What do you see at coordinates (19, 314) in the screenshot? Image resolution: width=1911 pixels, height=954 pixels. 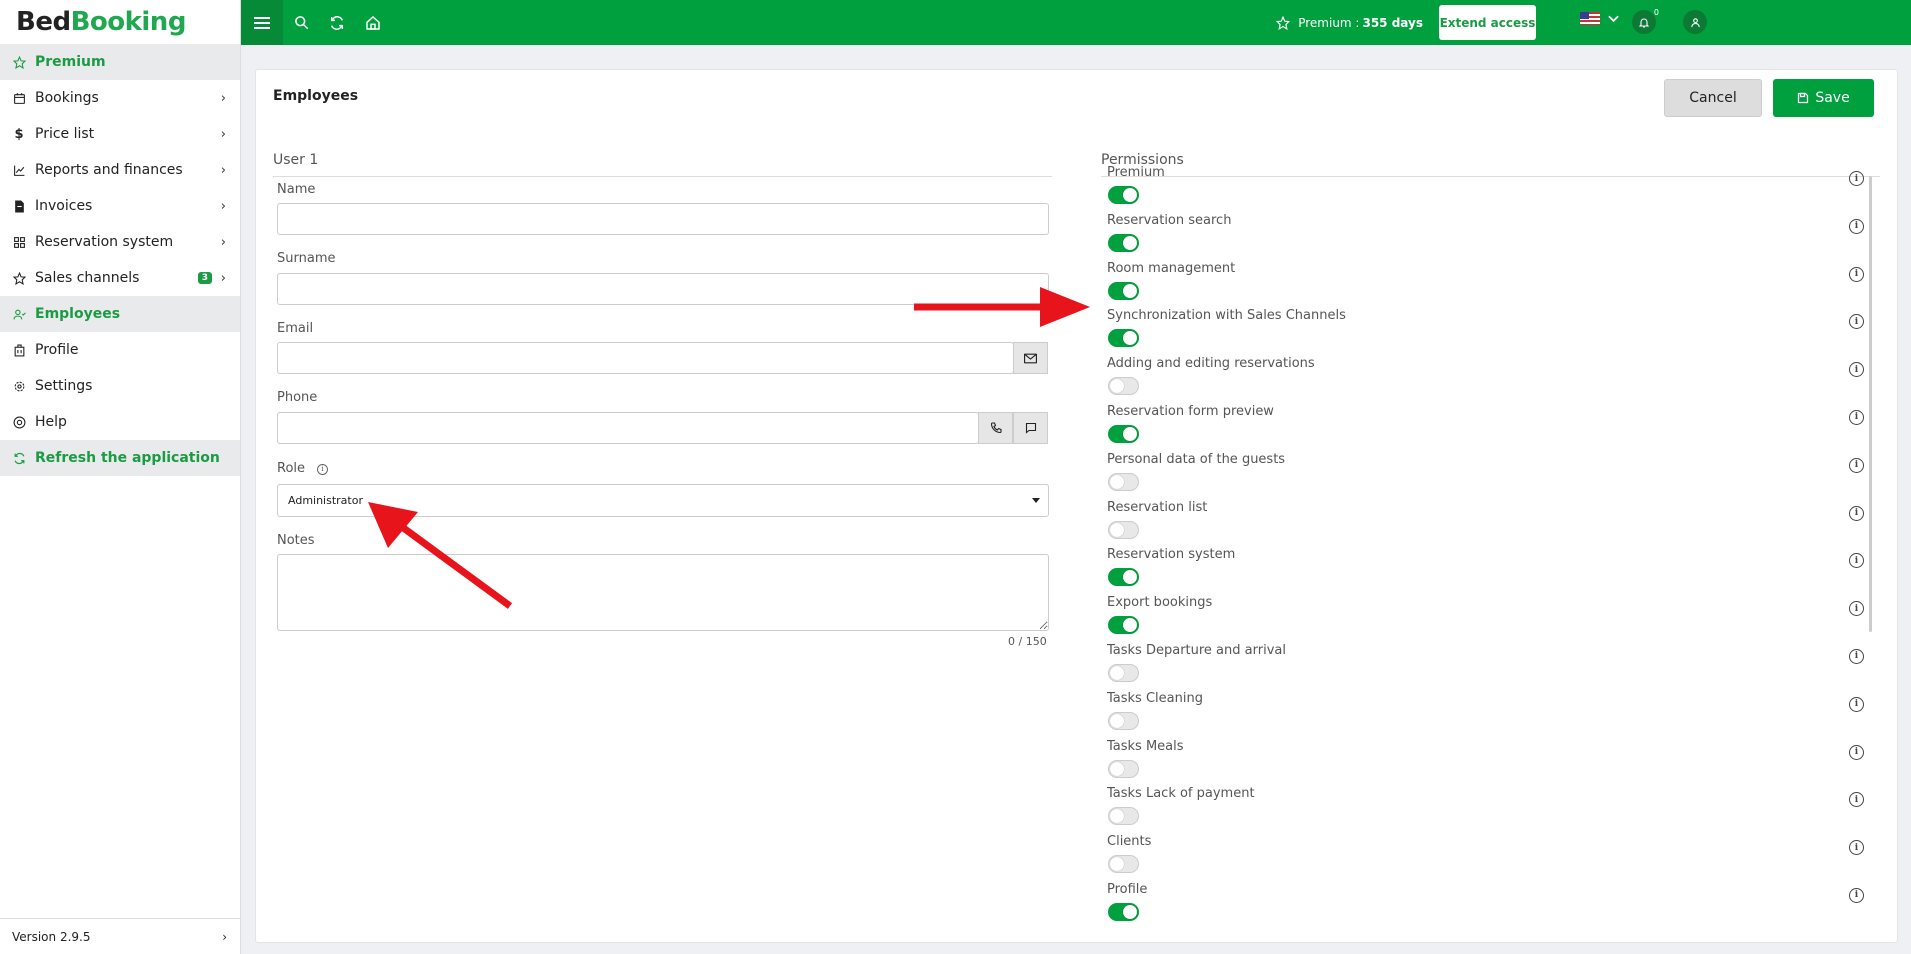 I see `users-icon` at bounding box center [19, 314].